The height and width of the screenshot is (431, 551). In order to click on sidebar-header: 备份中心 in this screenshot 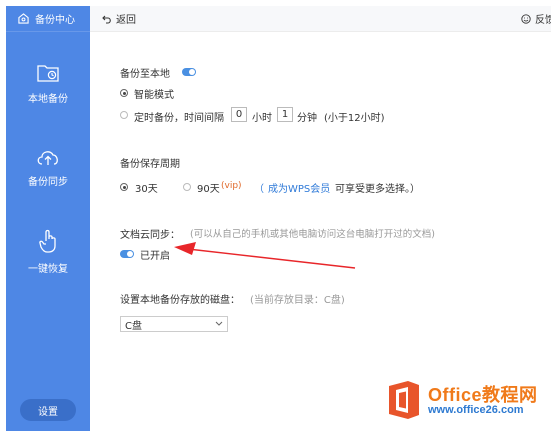, I will do `click(48, 19)`.